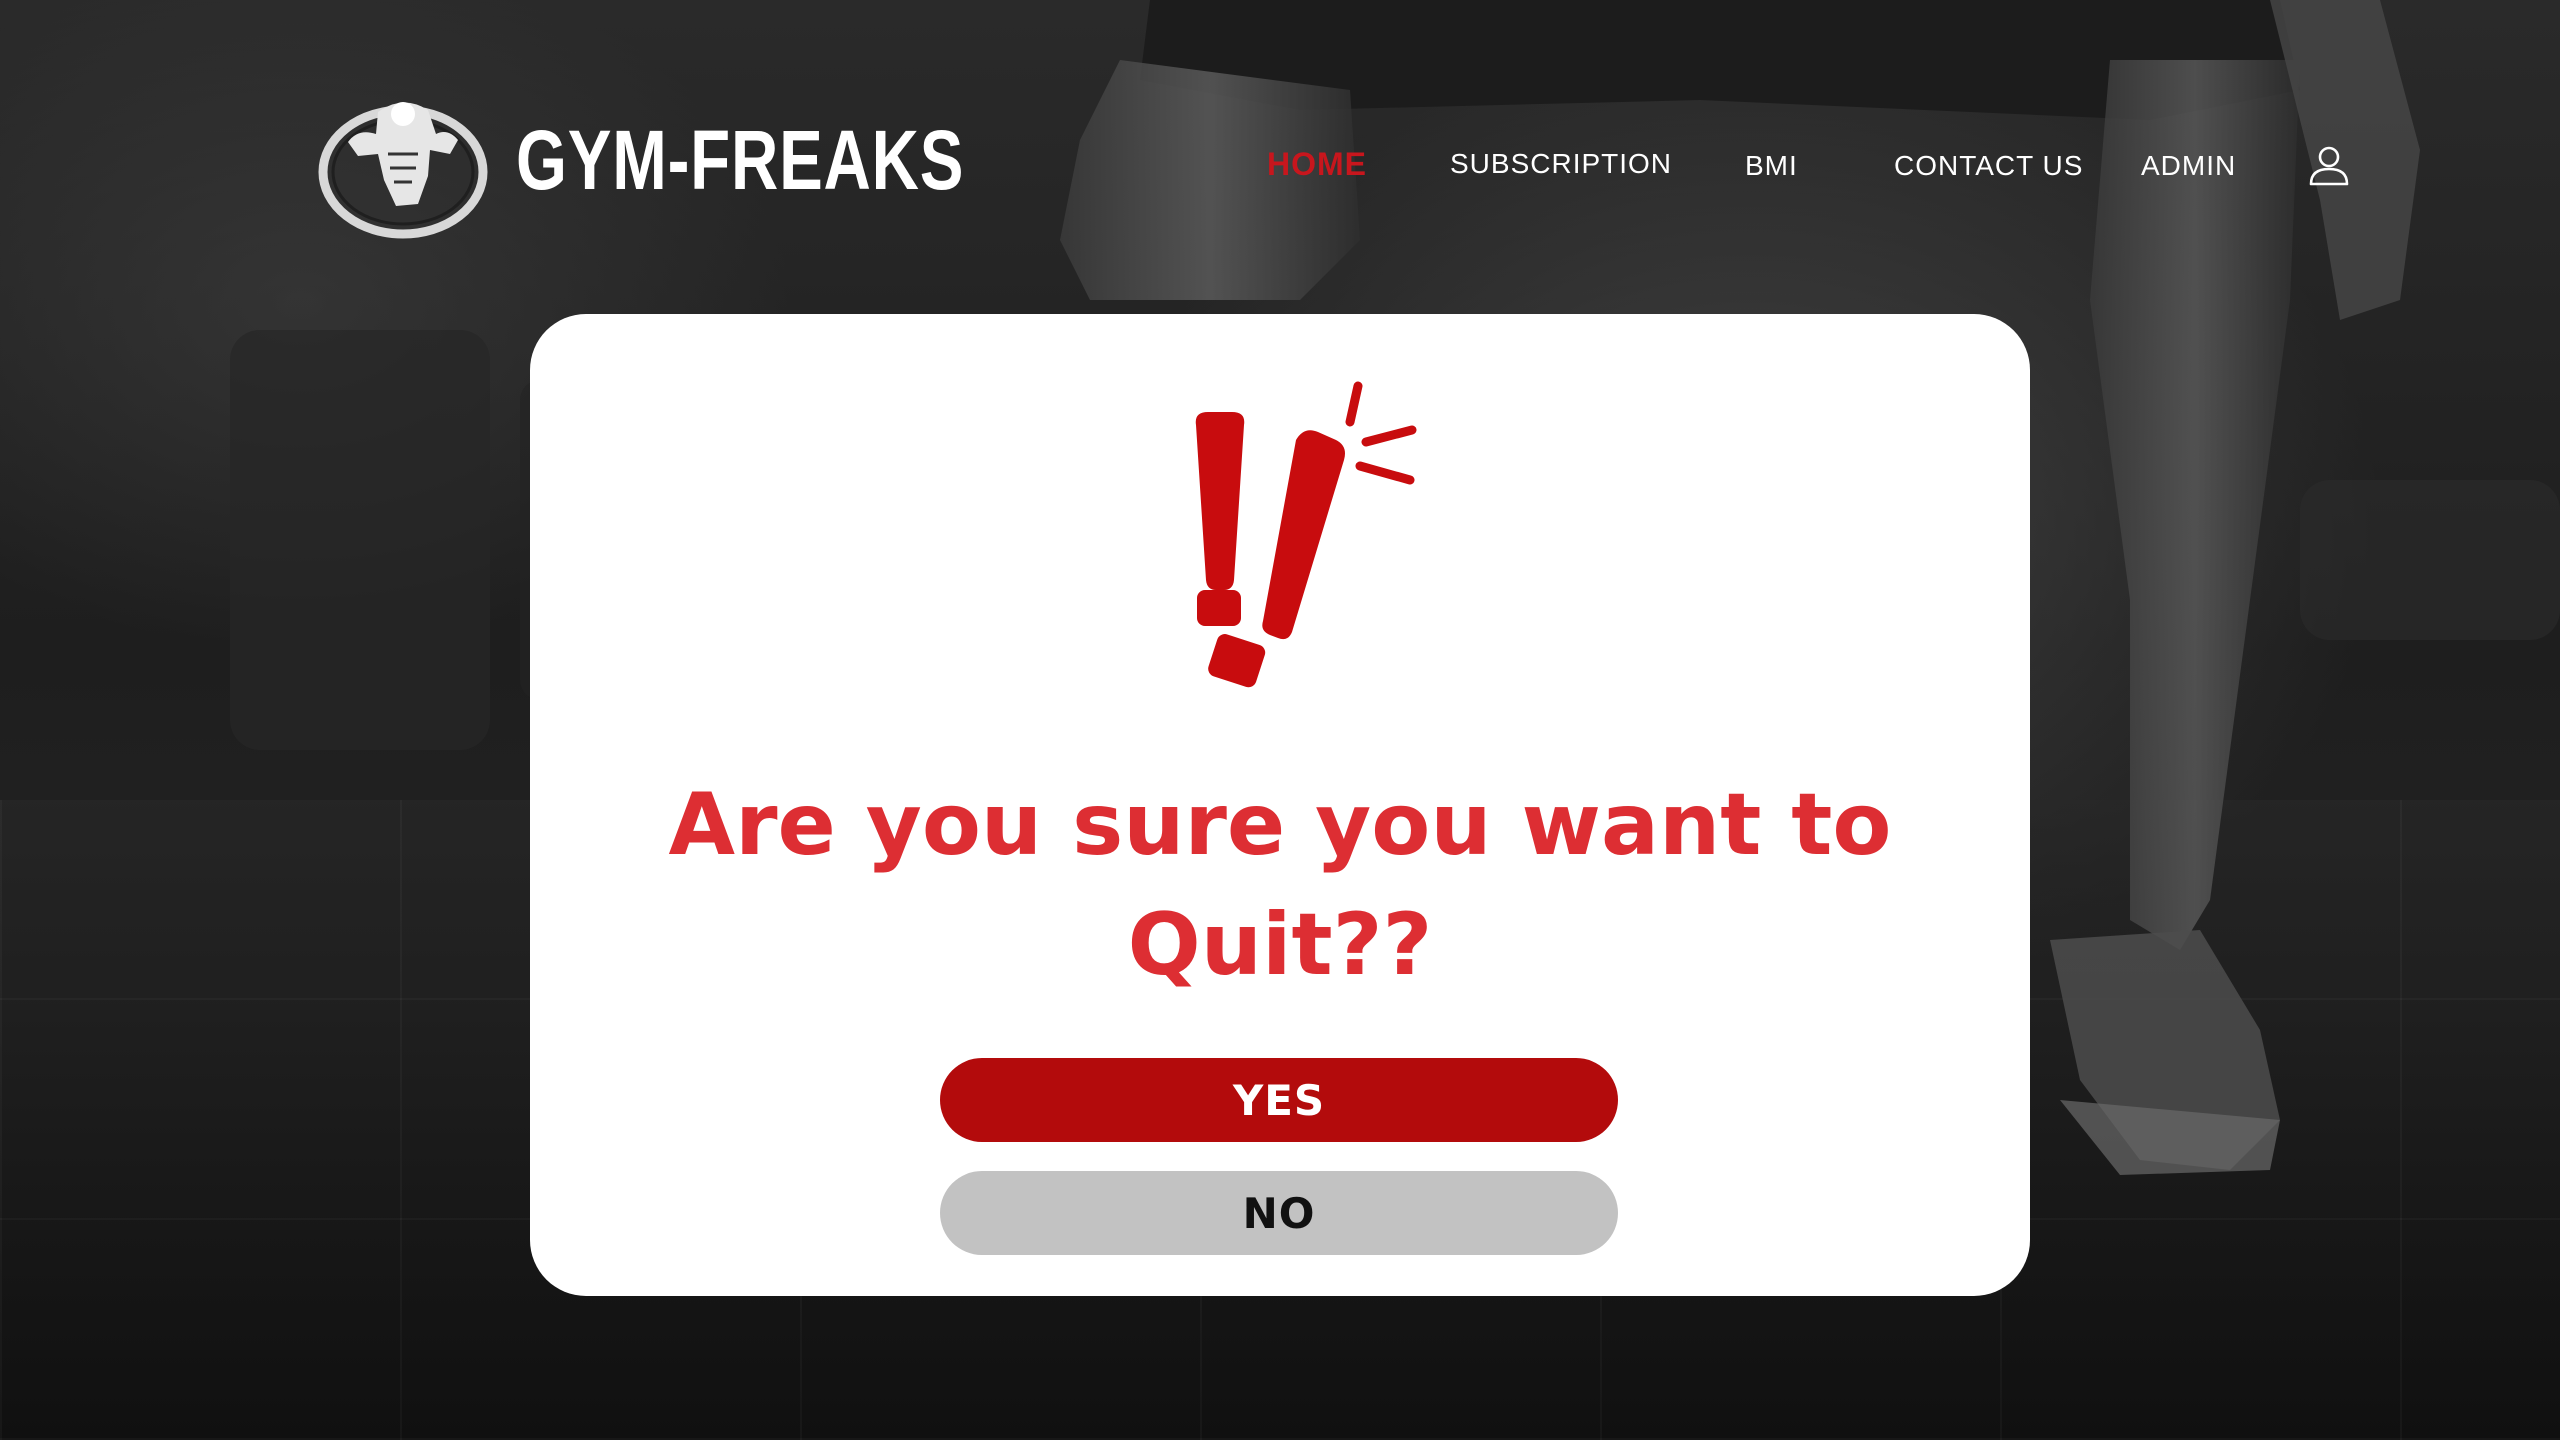  What do you see at coordinates (403, 164) in the screenshot?
I see `bodybuilder-logo-icon` at bounding box center [403, 164].